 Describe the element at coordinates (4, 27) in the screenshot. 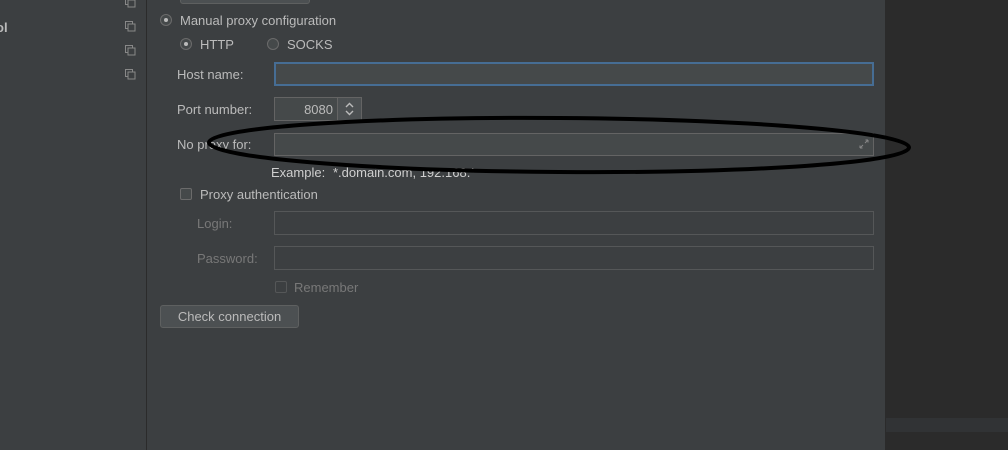

I see `sidebar-item-label: ol` at that location.